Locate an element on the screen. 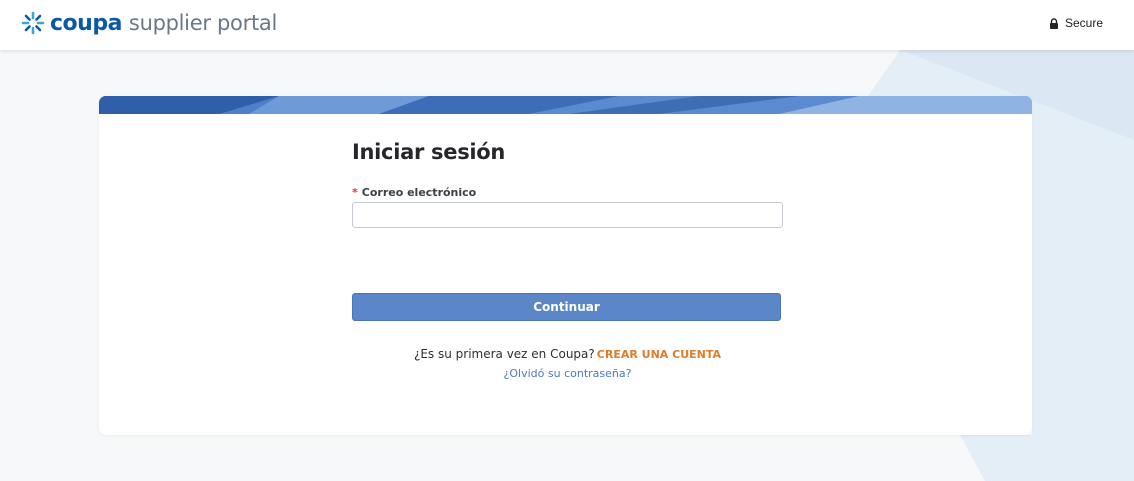  secure-indicator: Secure is located at coordinates (1076, 23).